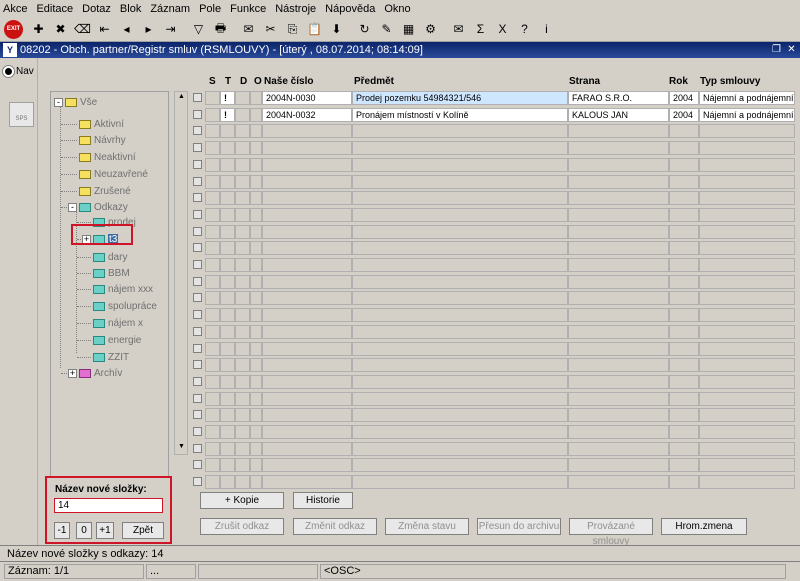  What do you see at coordinates (288, 82) in the screenshot?
I see `col-header-nase-cislo: Naše číslo` at bounding box center [288, 82].